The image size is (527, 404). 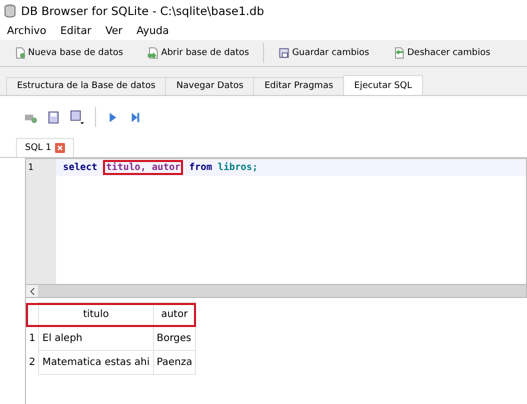 I want to click on save-as-icon, so click(x=77, y=117).